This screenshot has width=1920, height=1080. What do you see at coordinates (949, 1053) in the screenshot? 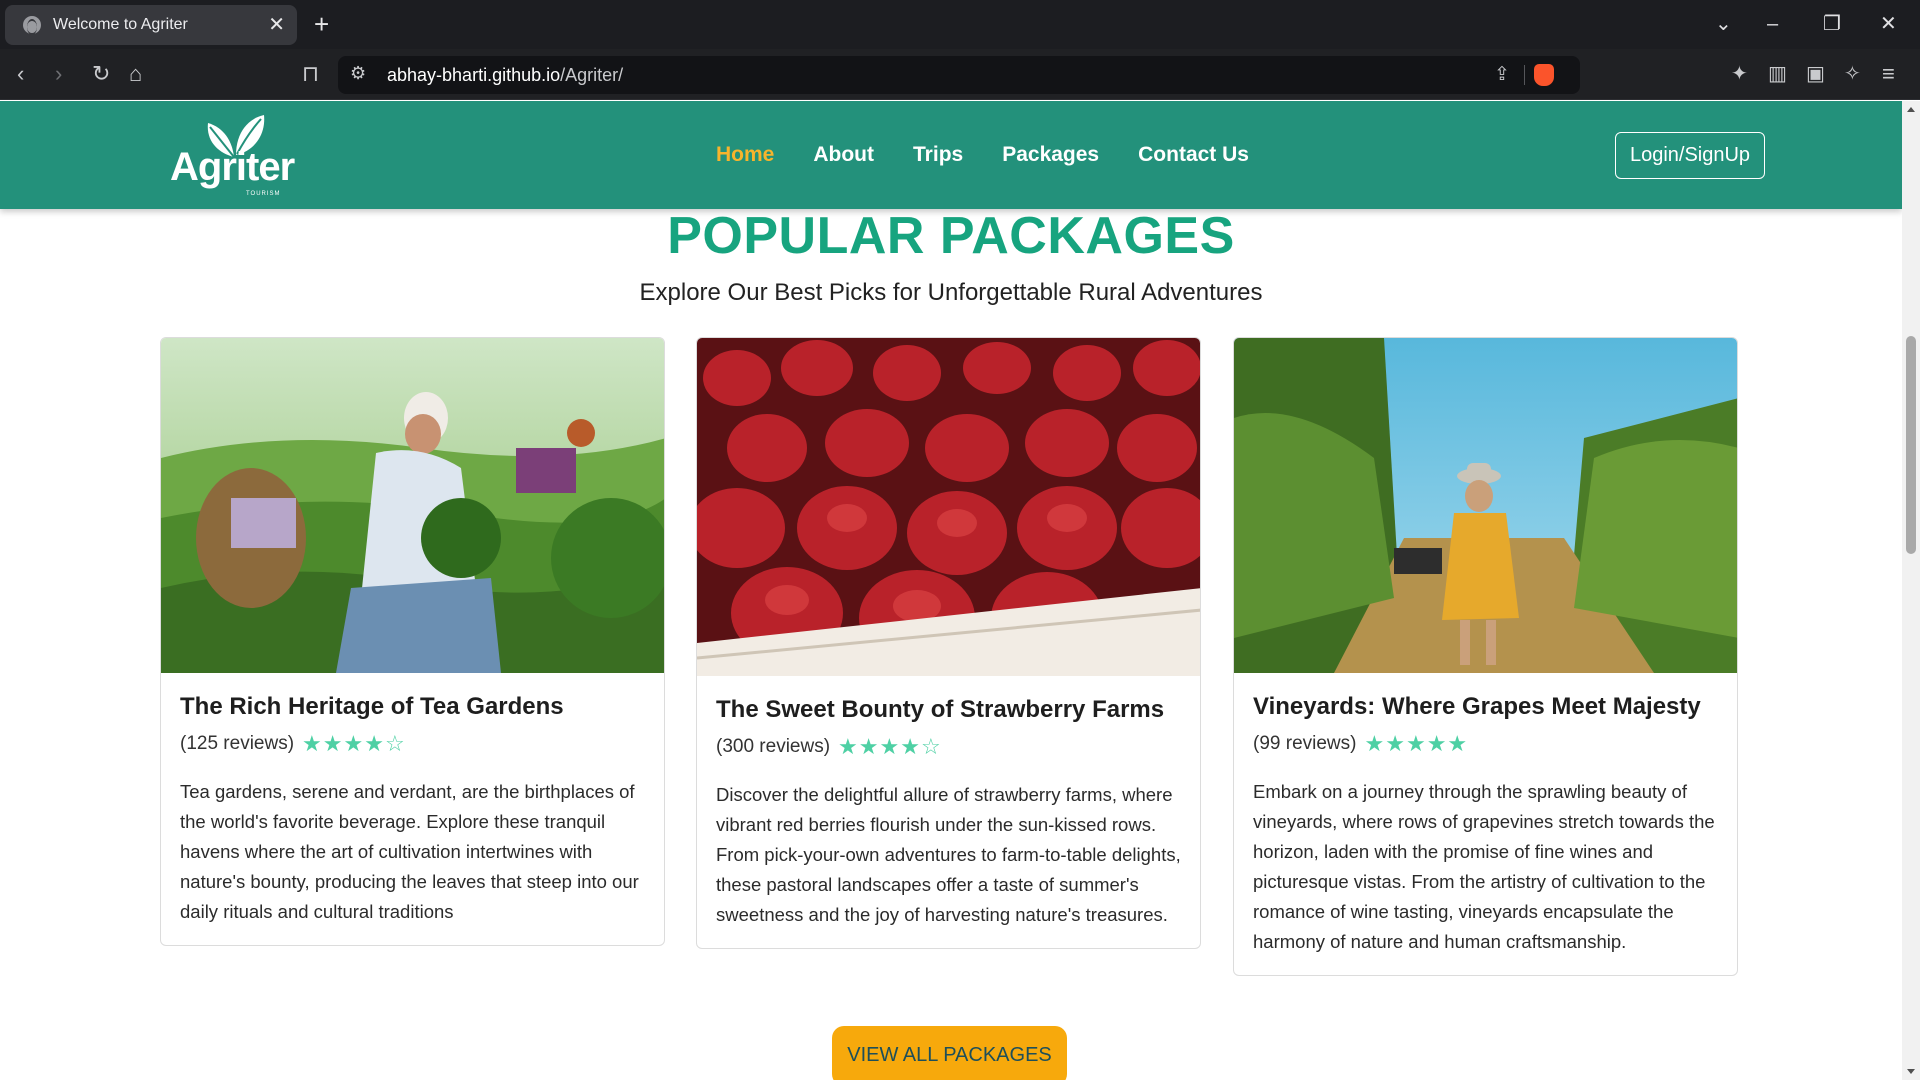
I see `view-all-packages-button: VIEW ALL PACKAGES` at bounding box center [949, 1053].